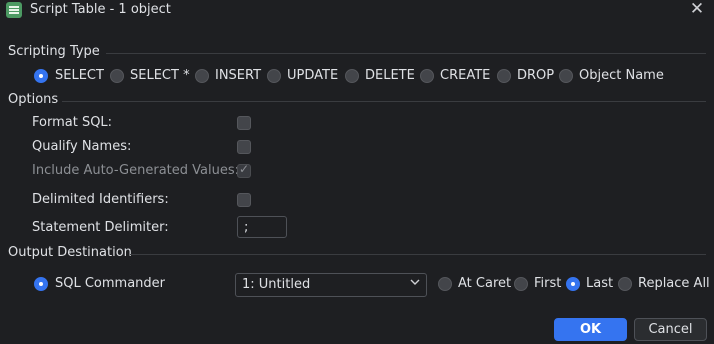  Describe the element at coordinates (54, 51) in the screenshot. I see `scripting-type-heading: Scripting Type` at that location.